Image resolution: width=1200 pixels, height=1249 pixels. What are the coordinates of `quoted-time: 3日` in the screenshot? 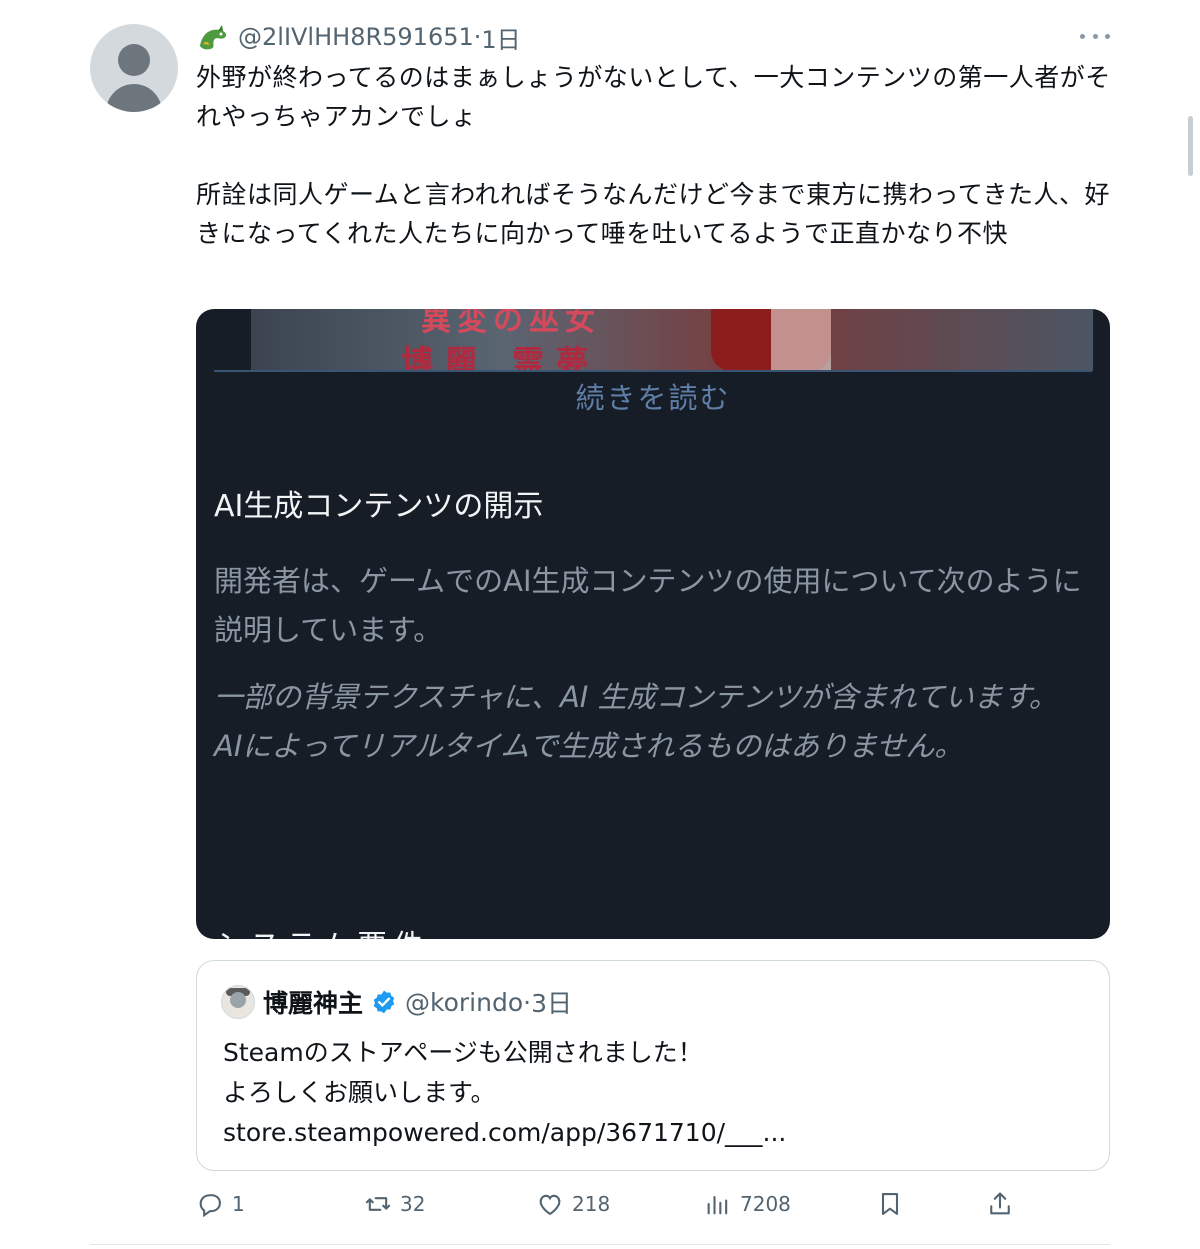 It's located at (551, 1003).